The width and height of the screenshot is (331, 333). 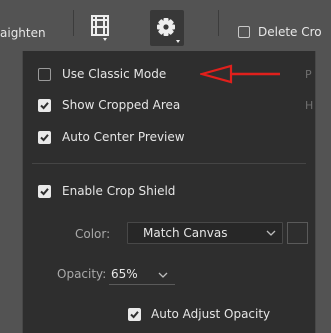 What do you see at coordinates (23, 33) in the screenshot?
I see `straighten-button-label: aighten` at bounding box center [23, 33].